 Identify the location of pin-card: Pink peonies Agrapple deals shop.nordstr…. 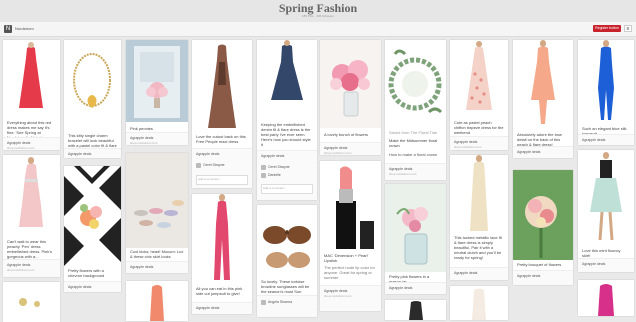
(157, 92).